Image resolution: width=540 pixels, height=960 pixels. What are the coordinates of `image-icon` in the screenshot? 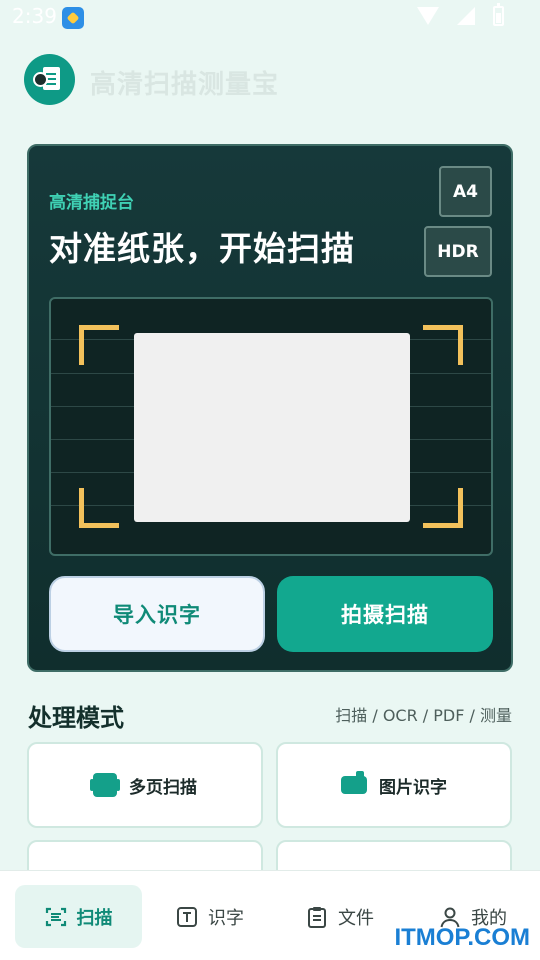 It's located at (354, 782).